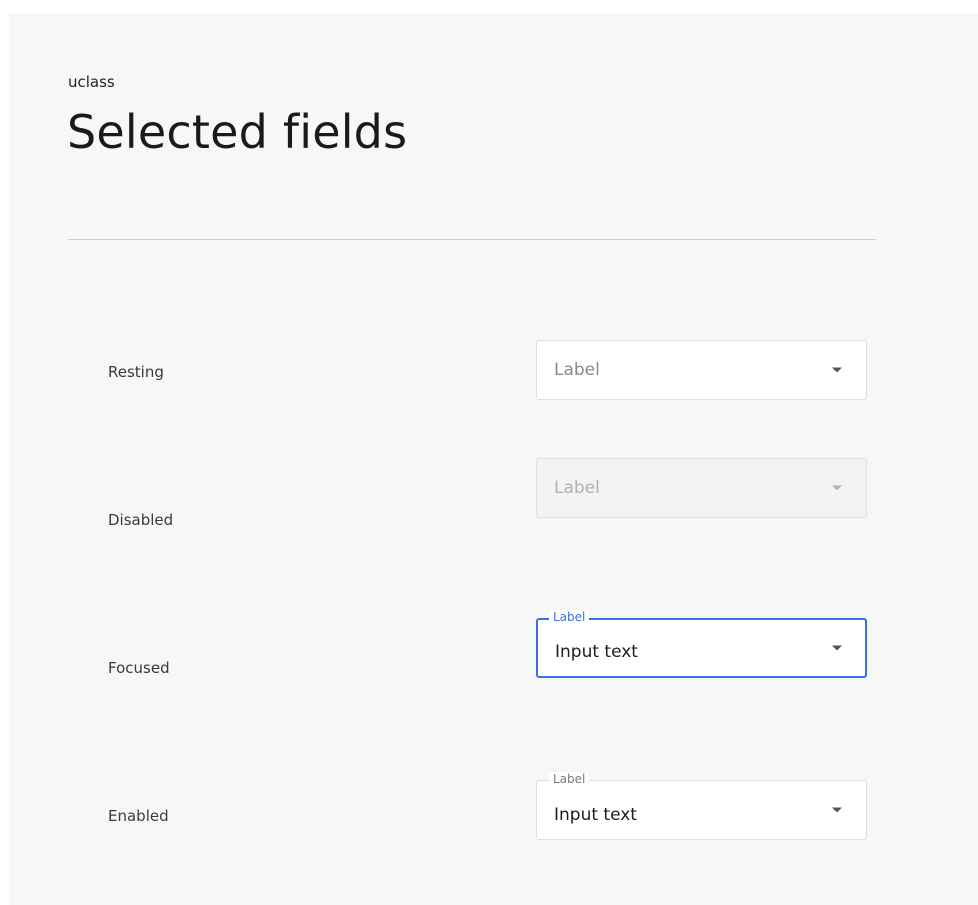 The height and width of the screenshot is (905, 978). Describe the element at coordinates (91, 82) in the screenshot. I see `eyebrow-label: uclass` at that location.